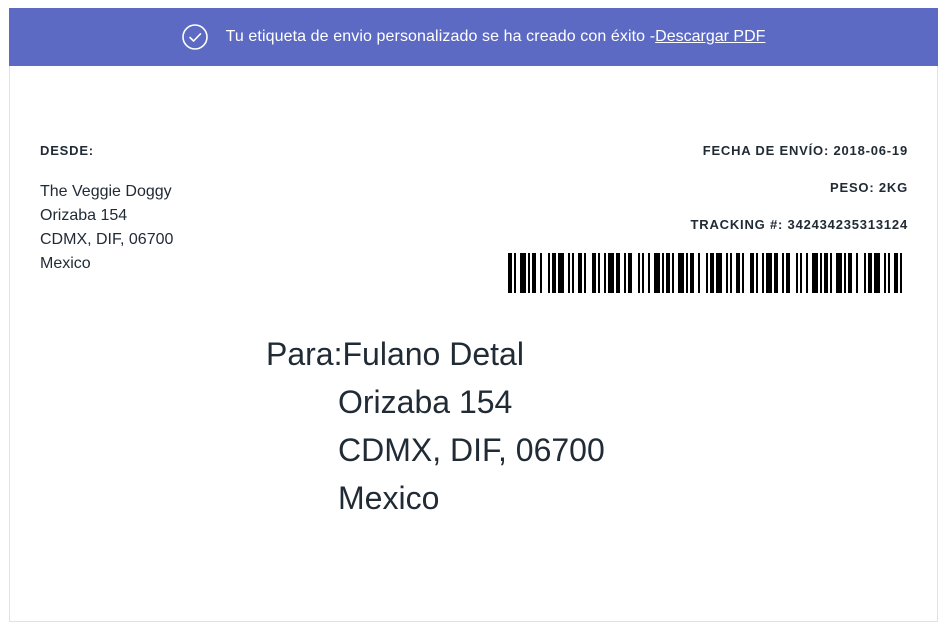 Image resolution: width=949 pixels, height=627 pixels. What do you see at coordinates (433, 354) in the screenshot?
I see `recipient-name: Fulano Detal` at bounding box center [433, 354].